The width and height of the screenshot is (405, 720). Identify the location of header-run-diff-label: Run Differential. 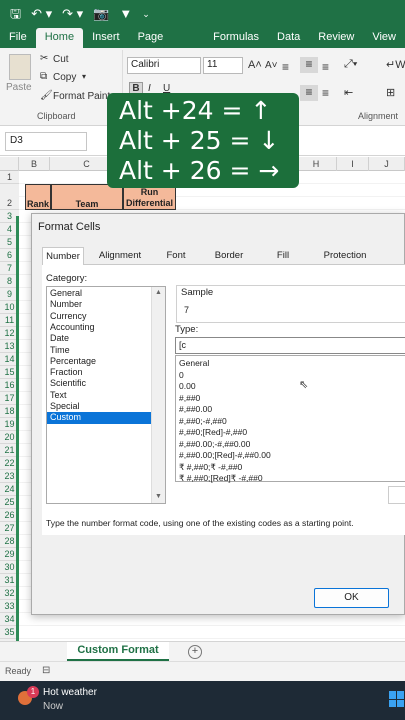
(149, 197).